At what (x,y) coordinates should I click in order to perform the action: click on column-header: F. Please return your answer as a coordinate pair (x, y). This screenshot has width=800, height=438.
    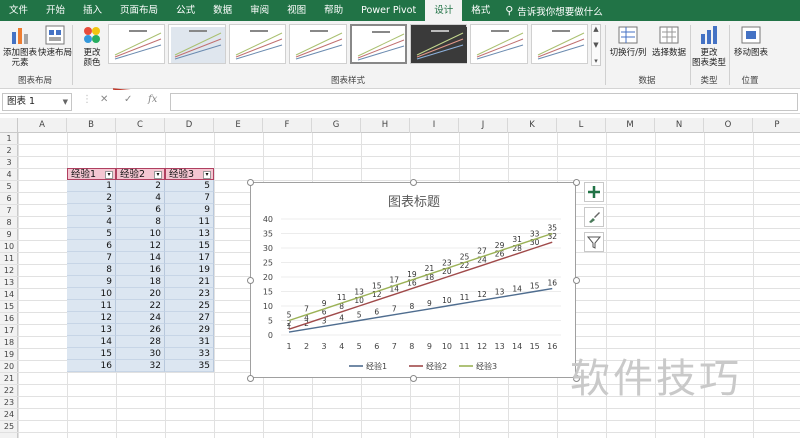
    Looking at the image, I should click on (287, 125).